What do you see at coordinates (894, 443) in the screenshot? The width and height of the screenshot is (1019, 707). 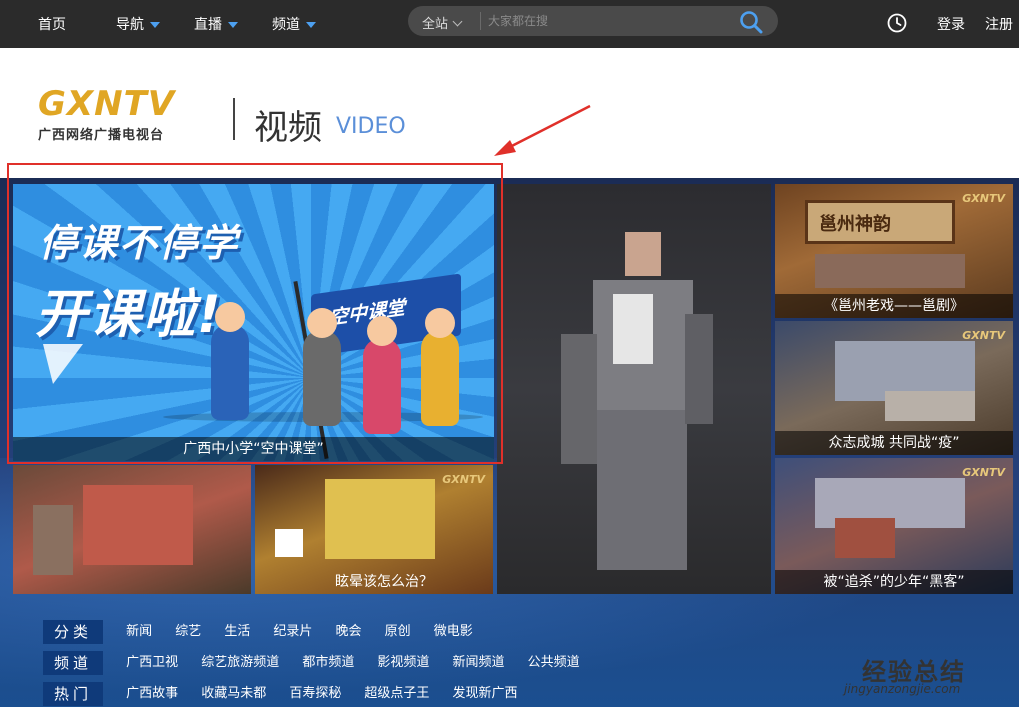 I see `tile-caption: 众志成城 共同战“疫”` at bounding box center [894, 443].